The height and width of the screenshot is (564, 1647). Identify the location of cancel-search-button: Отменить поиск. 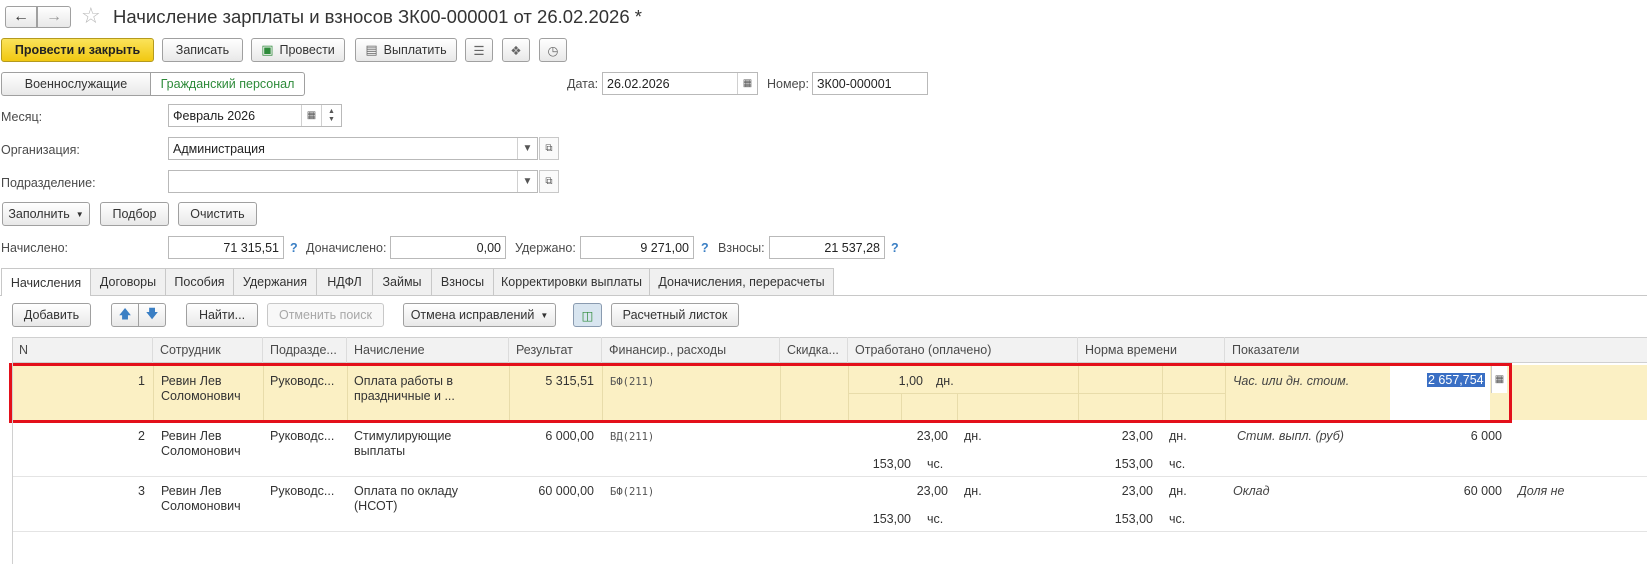
(325, 315).